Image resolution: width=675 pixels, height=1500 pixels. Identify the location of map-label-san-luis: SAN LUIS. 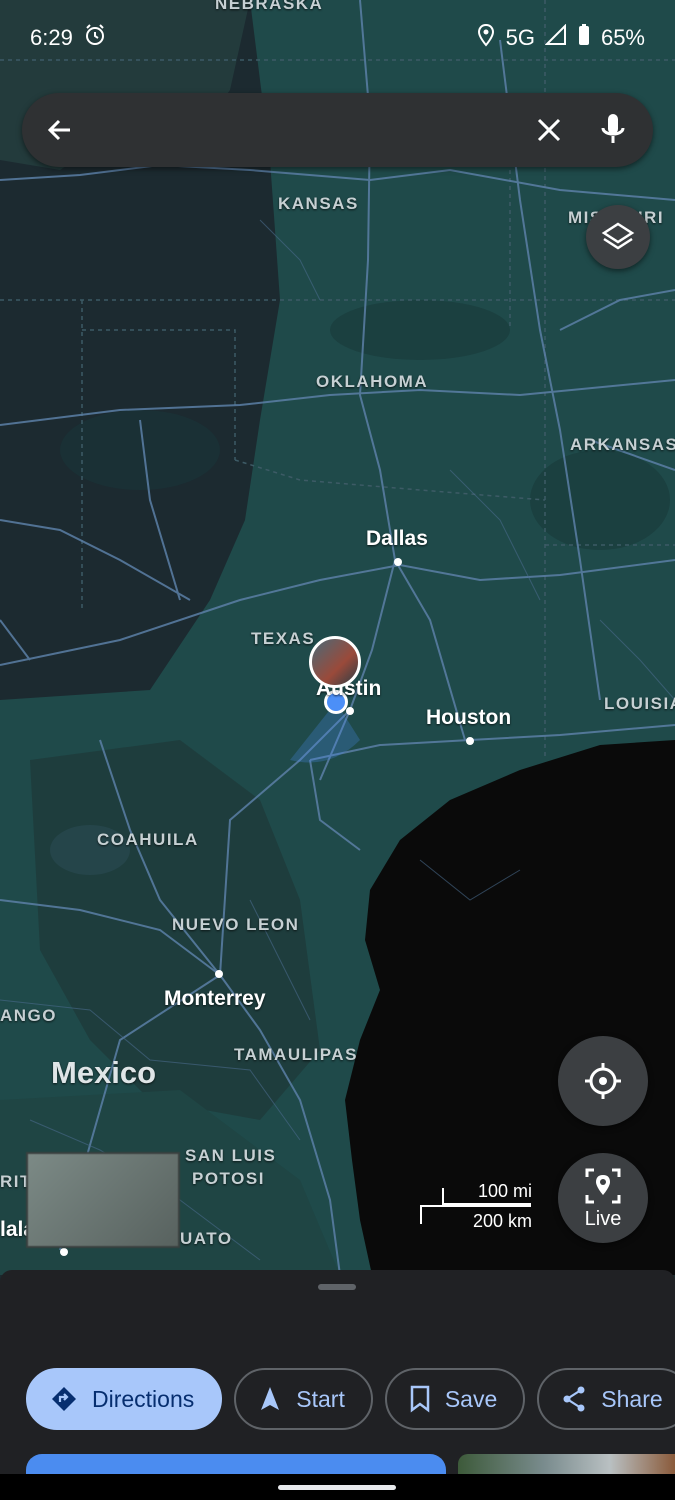
(231, 1155).